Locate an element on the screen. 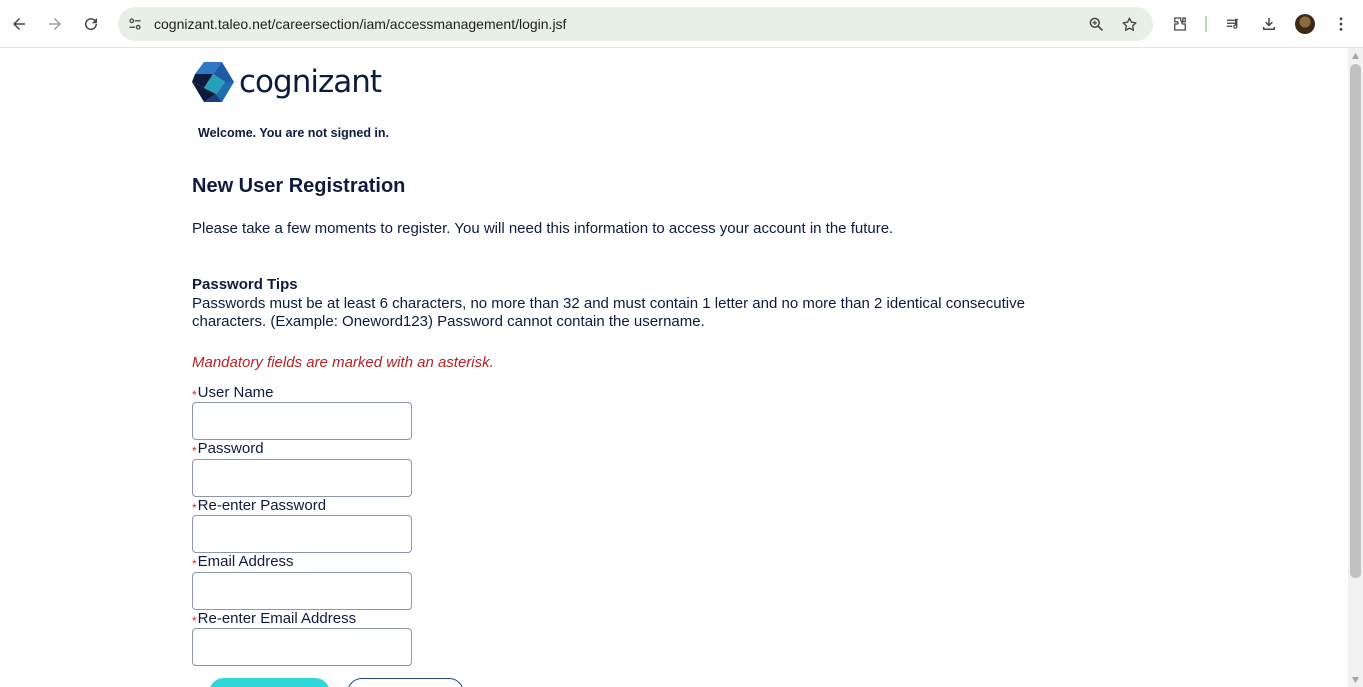 This screenshot has width=1363, height=687. logo-wordmark: cognizant is located at coordinates (310, 82).